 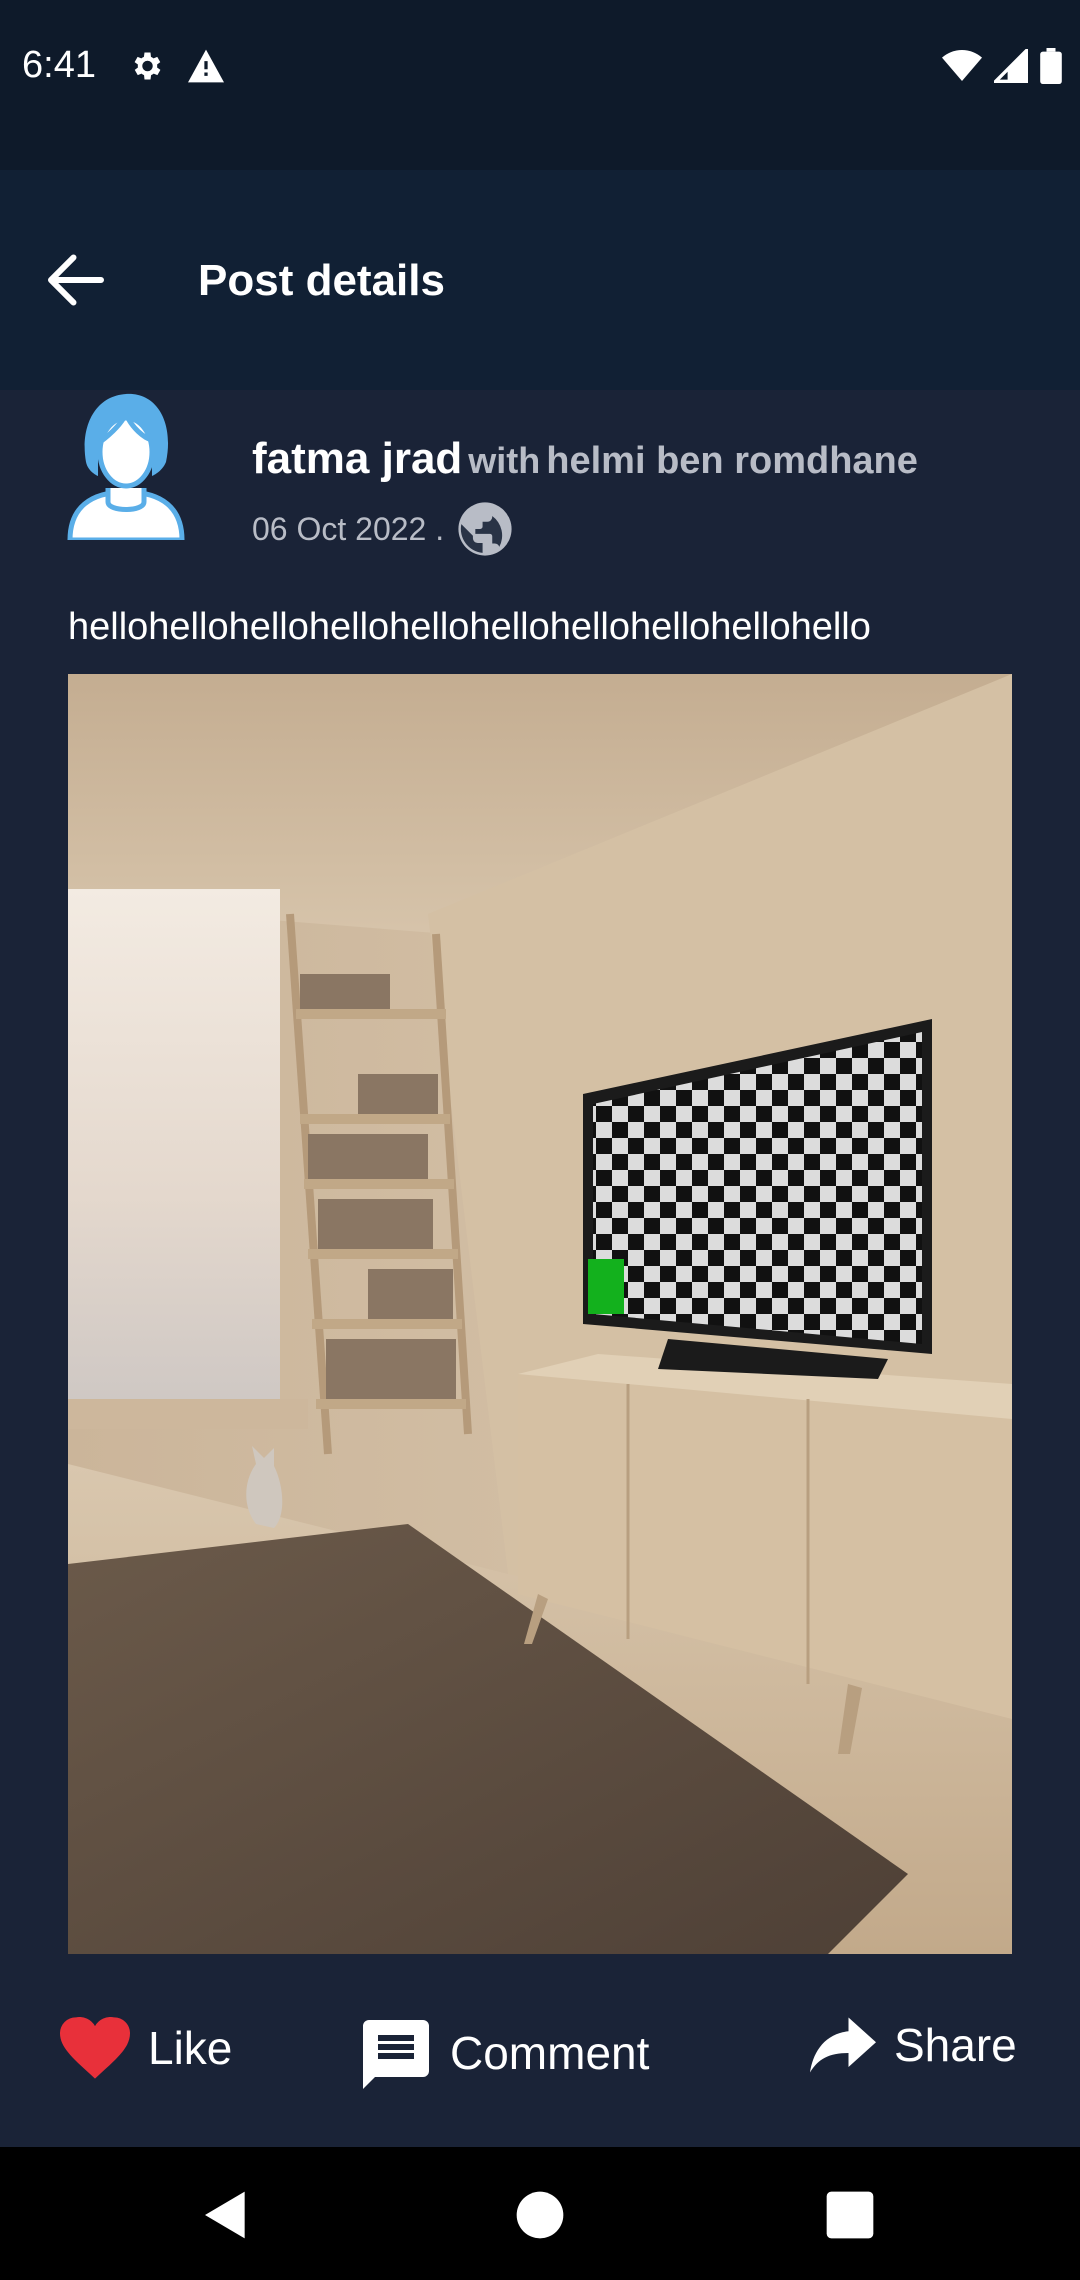 What do you see at coordinates (357, 458) in the screenshot?
I see `author-name: fatma jrad` at bounding box center [357, 458].